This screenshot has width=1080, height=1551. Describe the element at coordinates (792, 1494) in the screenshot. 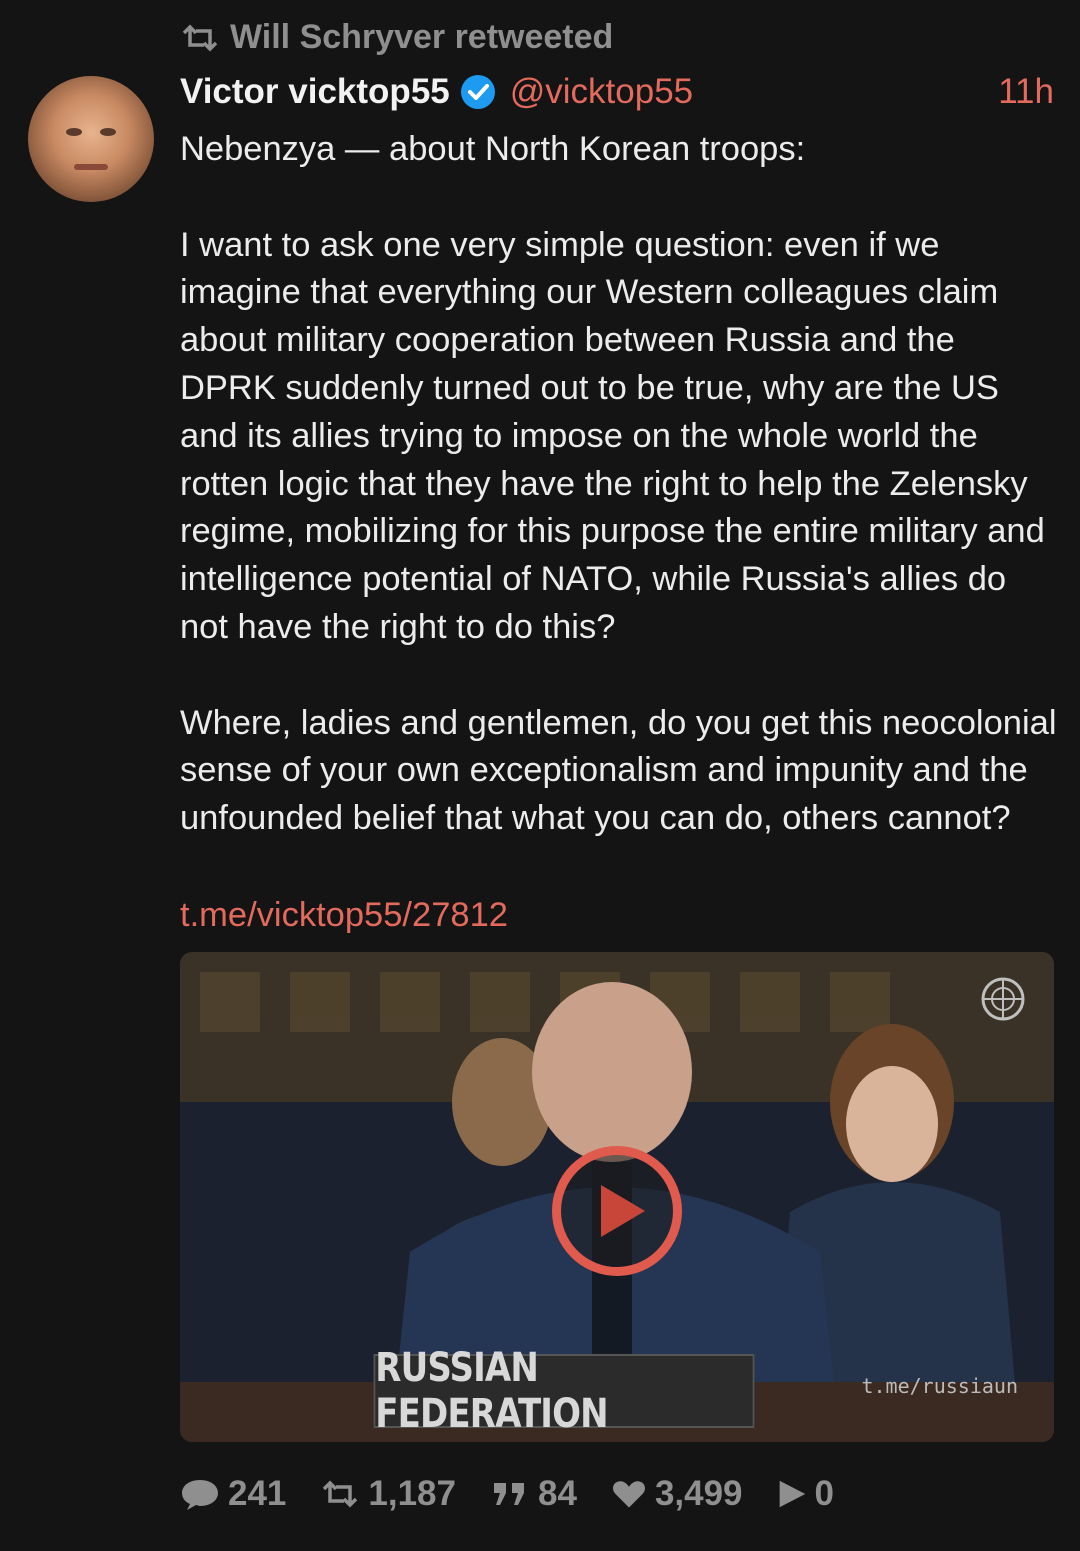

I see `play-views-icon` at that location.